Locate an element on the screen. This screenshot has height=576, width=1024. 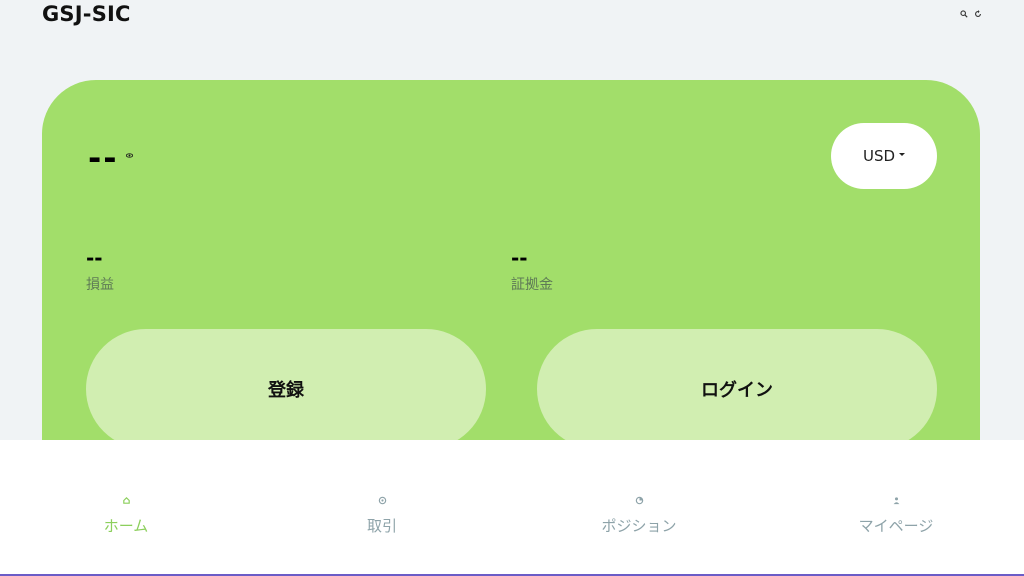
register-button: 登録 is located at coordinates (286, 389).